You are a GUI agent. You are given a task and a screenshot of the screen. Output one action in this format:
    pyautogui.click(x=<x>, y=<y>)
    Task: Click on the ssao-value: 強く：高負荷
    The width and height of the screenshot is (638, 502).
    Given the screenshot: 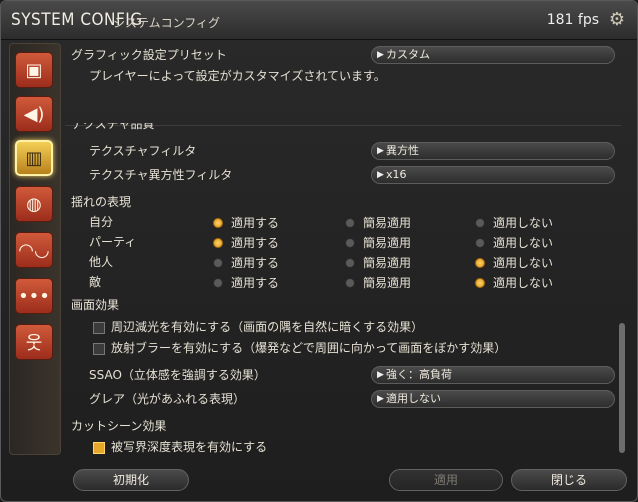 What is the action you would take?
    pyautogui.click(x=419, y=374)
    